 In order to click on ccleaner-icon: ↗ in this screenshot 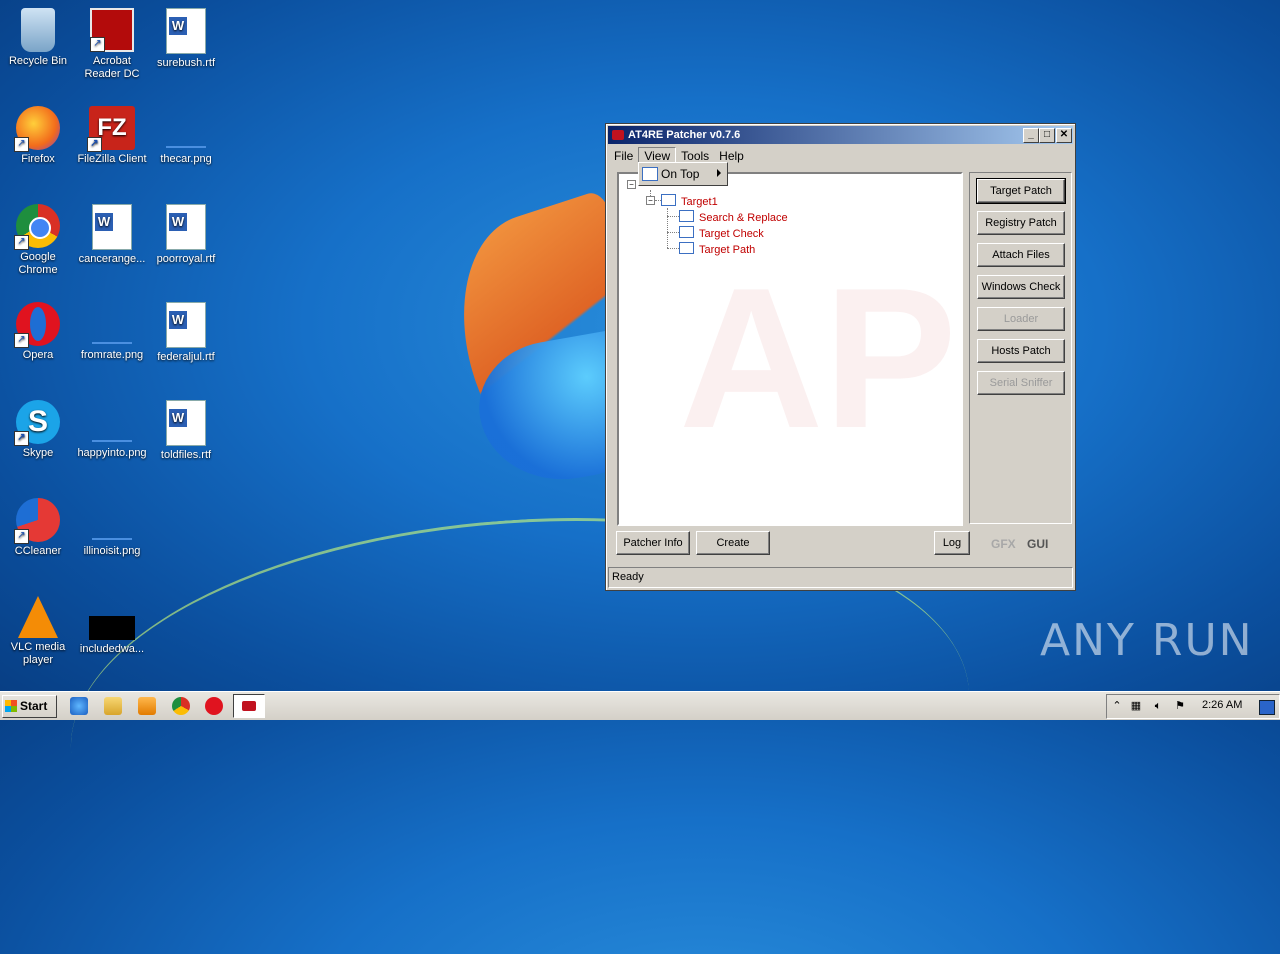, I will do `click(37, 521)`.